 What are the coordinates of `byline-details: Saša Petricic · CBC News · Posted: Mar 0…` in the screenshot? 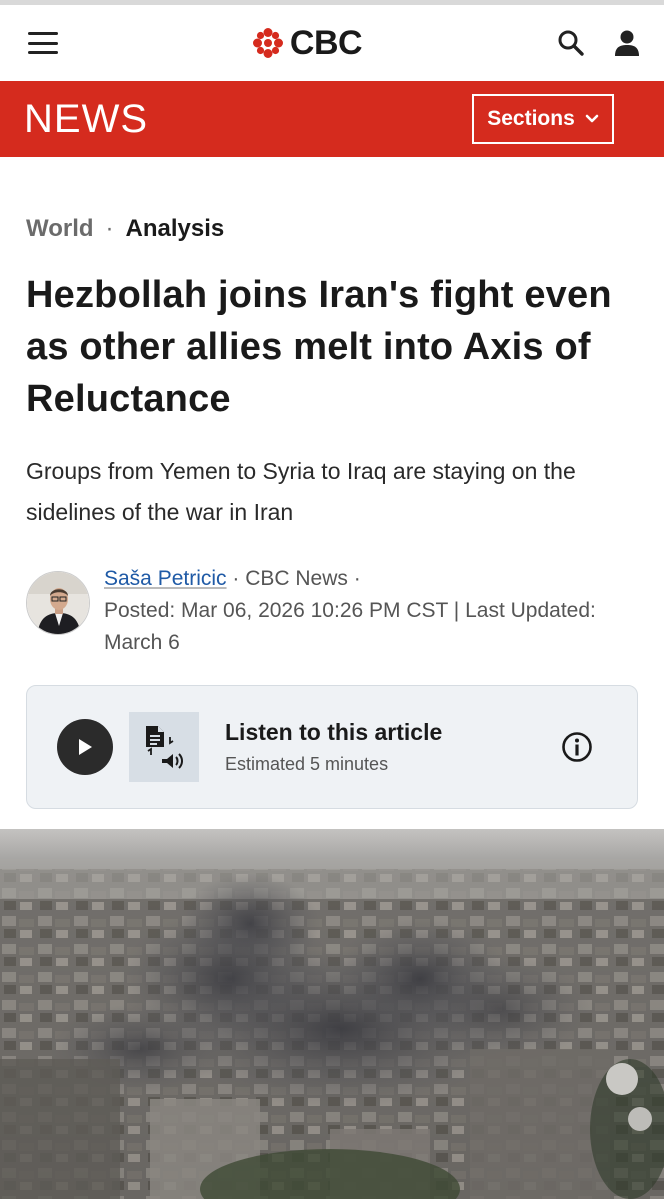 It's located at (371, 611).